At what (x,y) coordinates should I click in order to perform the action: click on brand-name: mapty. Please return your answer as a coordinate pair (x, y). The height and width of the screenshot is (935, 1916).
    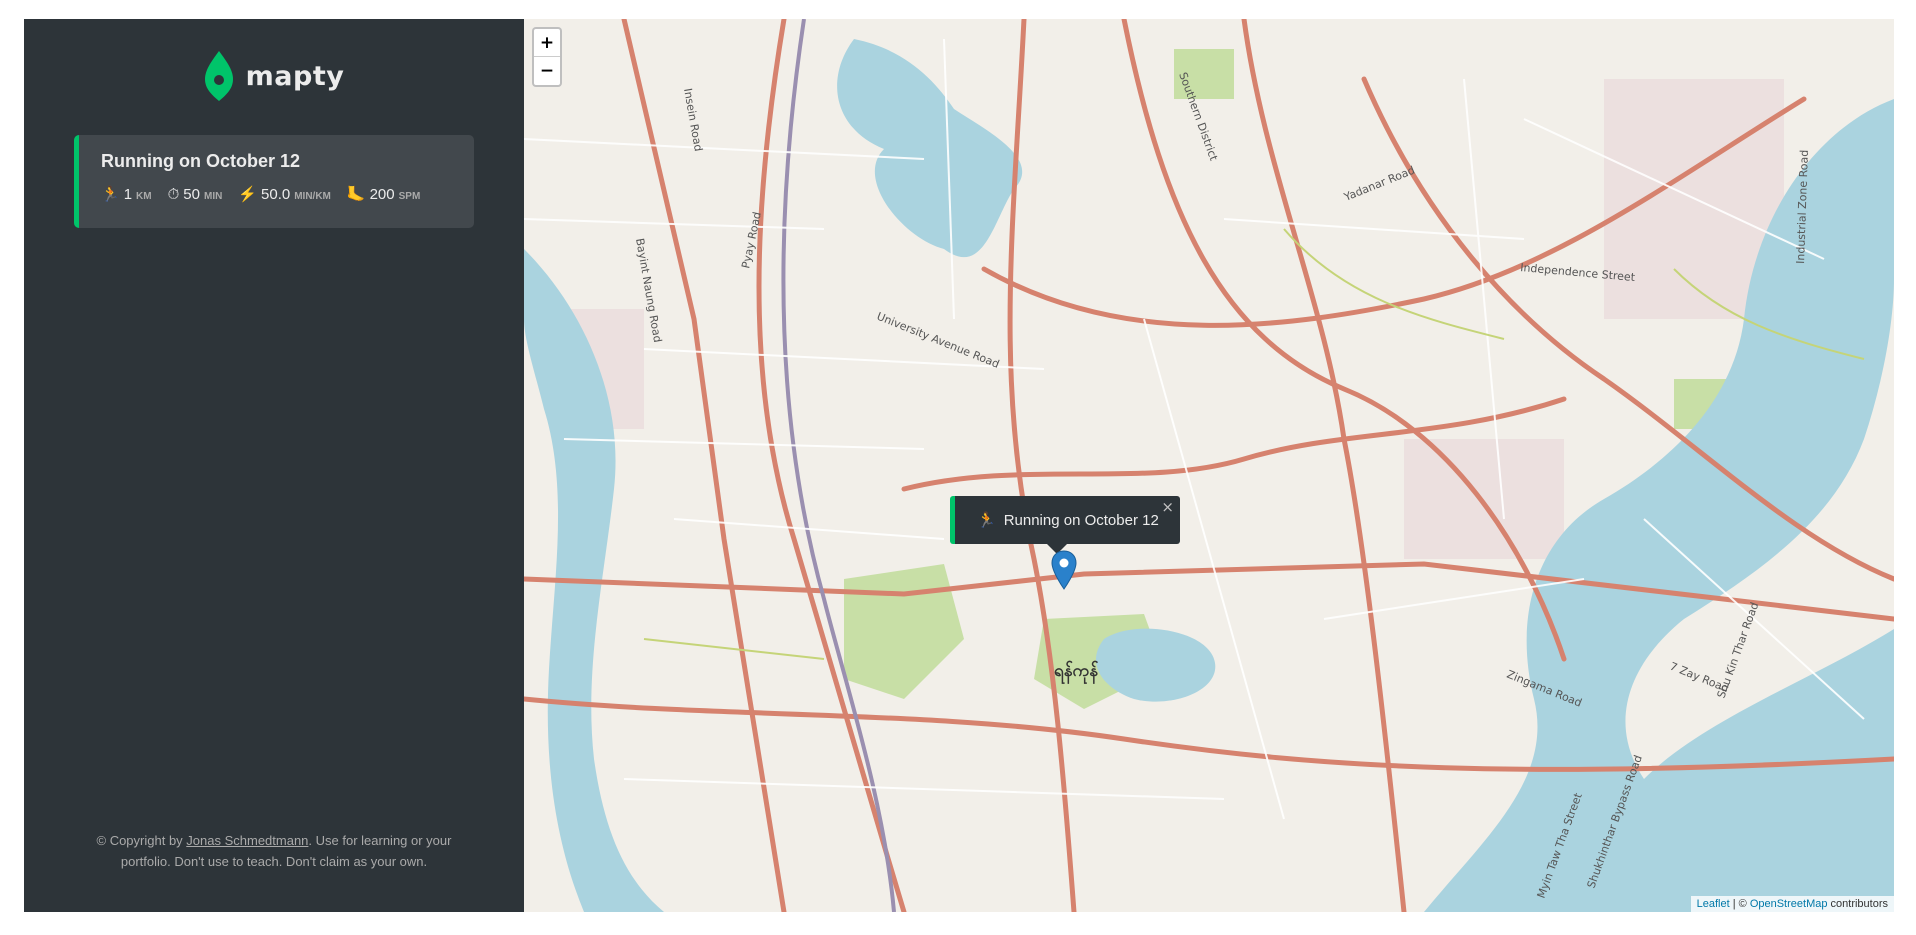
    Looking at the image, I should click on (295, 76).